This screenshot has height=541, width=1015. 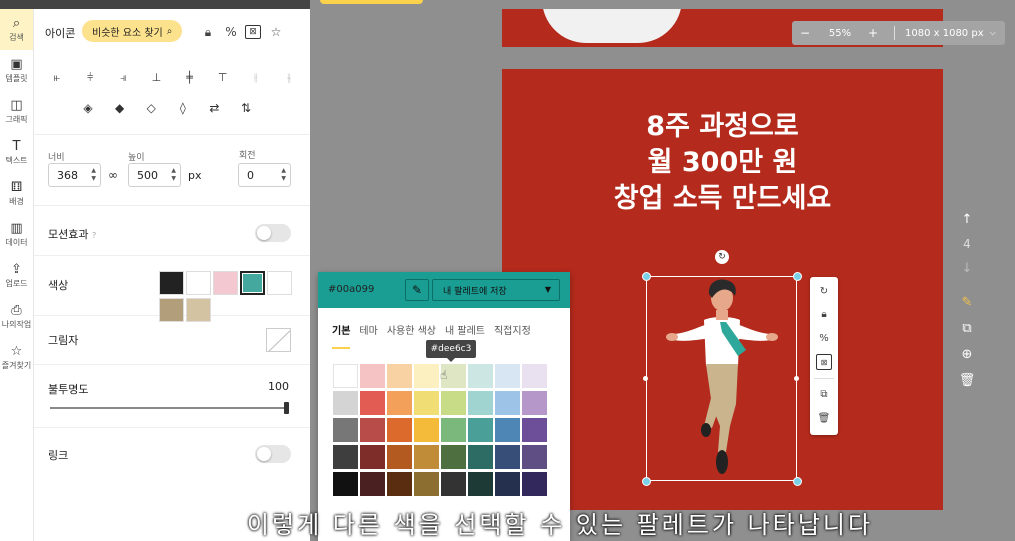 What do you see at coordinates (805, 33) in the screenshot?
I see `zoom-out-button: −` at bounding box center [805, 33].